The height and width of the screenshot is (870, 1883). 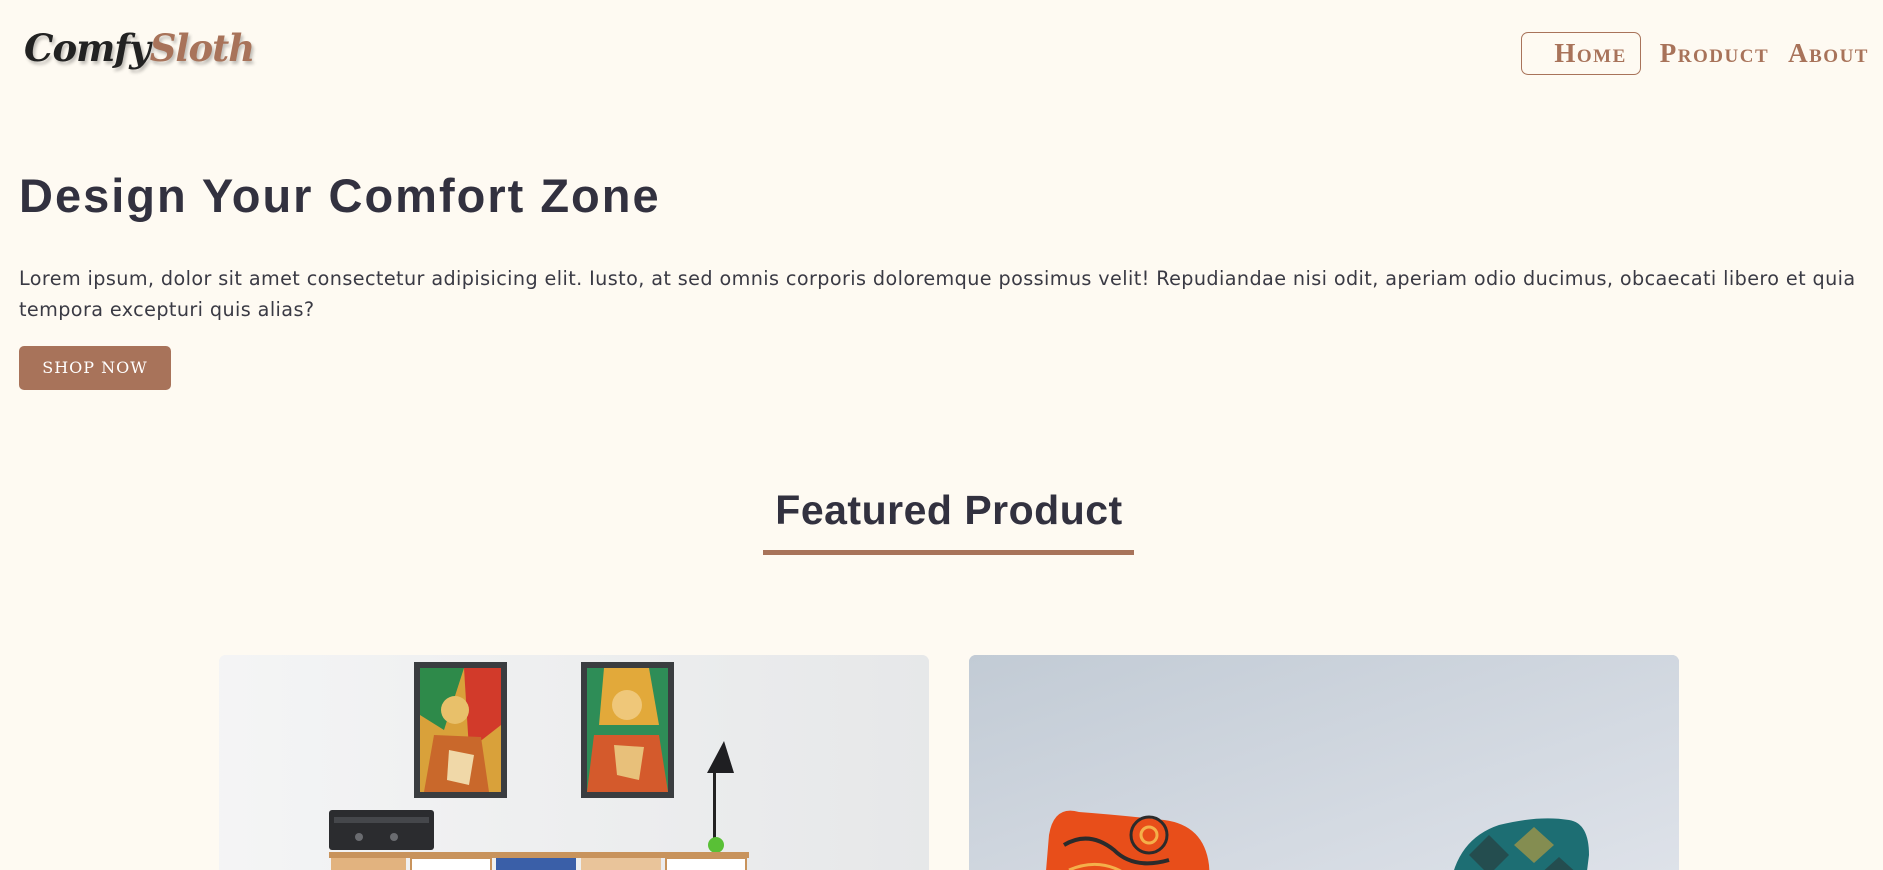 I want to click on shop-now-button: SHOP NOW, so click(x=95, y=368).